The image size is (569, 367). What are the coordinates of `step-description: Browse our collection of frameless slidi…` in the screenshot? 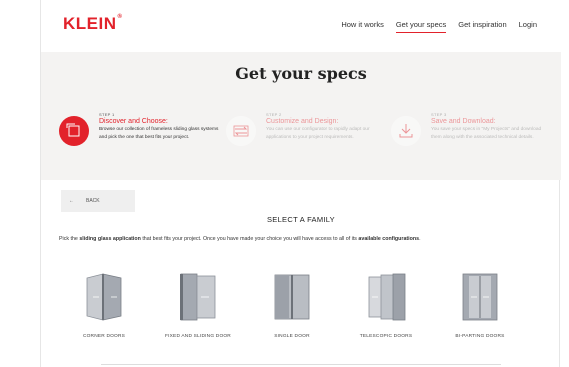 It's located at (159, 133).